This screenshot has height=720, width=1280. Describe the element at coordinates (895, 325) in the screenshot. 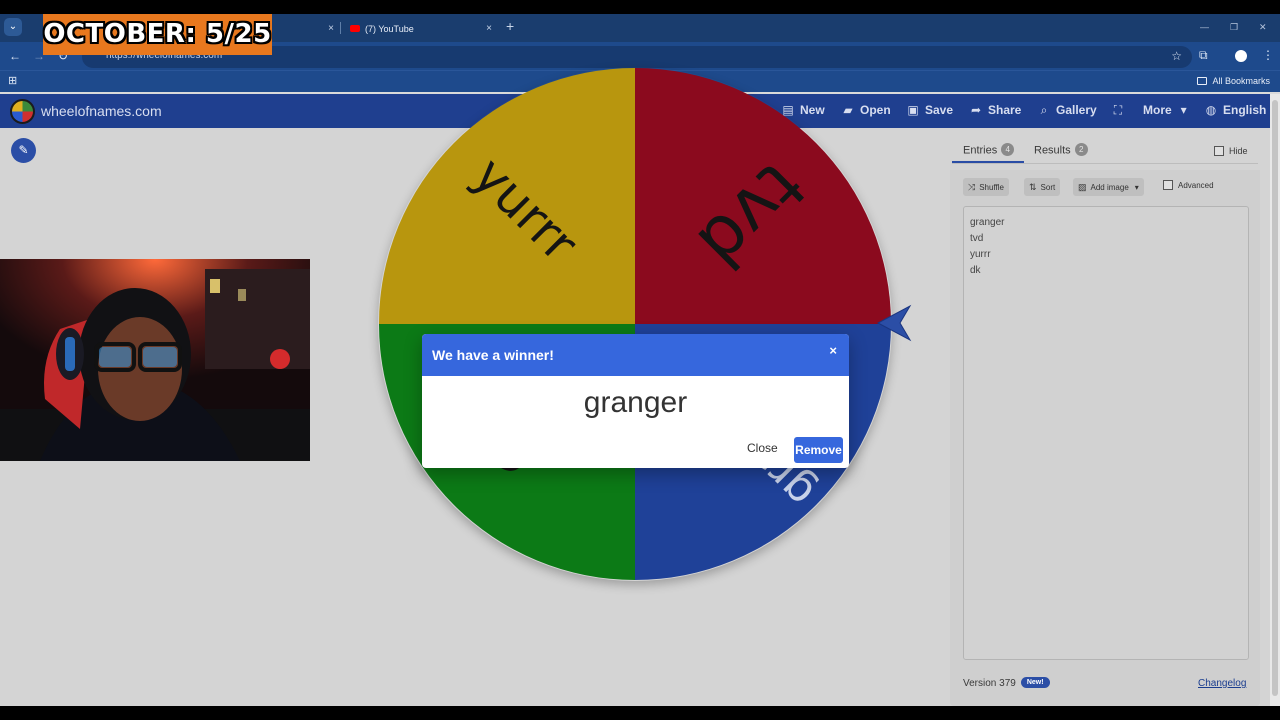

I see `wheel-pointer` at that location.